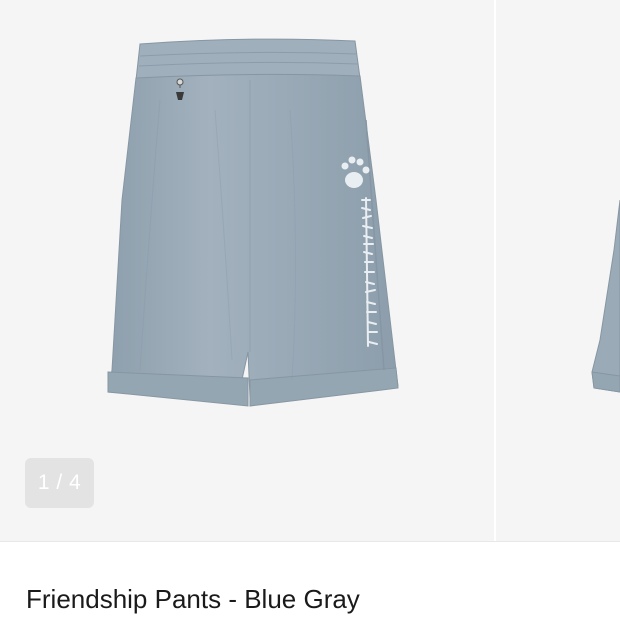 This screenshot has height=620, width=620. What do you see at coordinates (310, 541) in the screenshot?
I see `section-divider` at bounding box center [310, 541].